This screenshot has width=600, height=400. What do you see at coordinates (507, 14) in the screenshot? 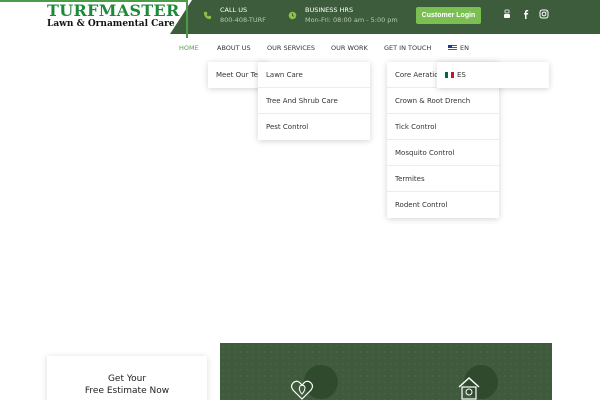
I see `youtube-icon` at bounding box center [507, 14].